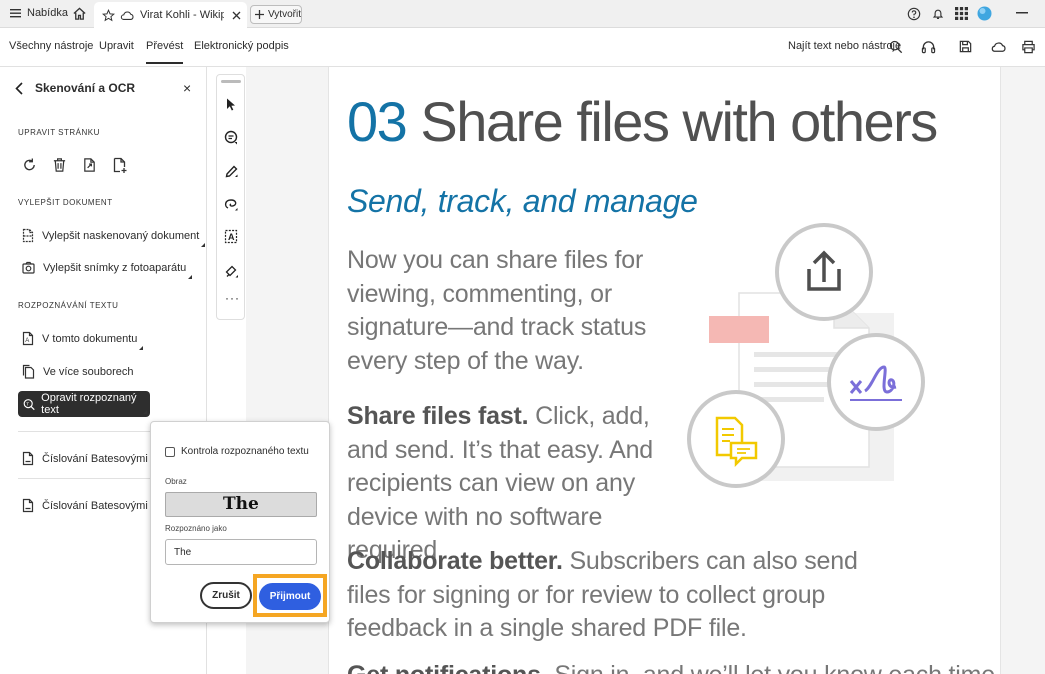  Describe the element at coordinates (938, 14) in the screenshot. I see `bell-icon` at that location.